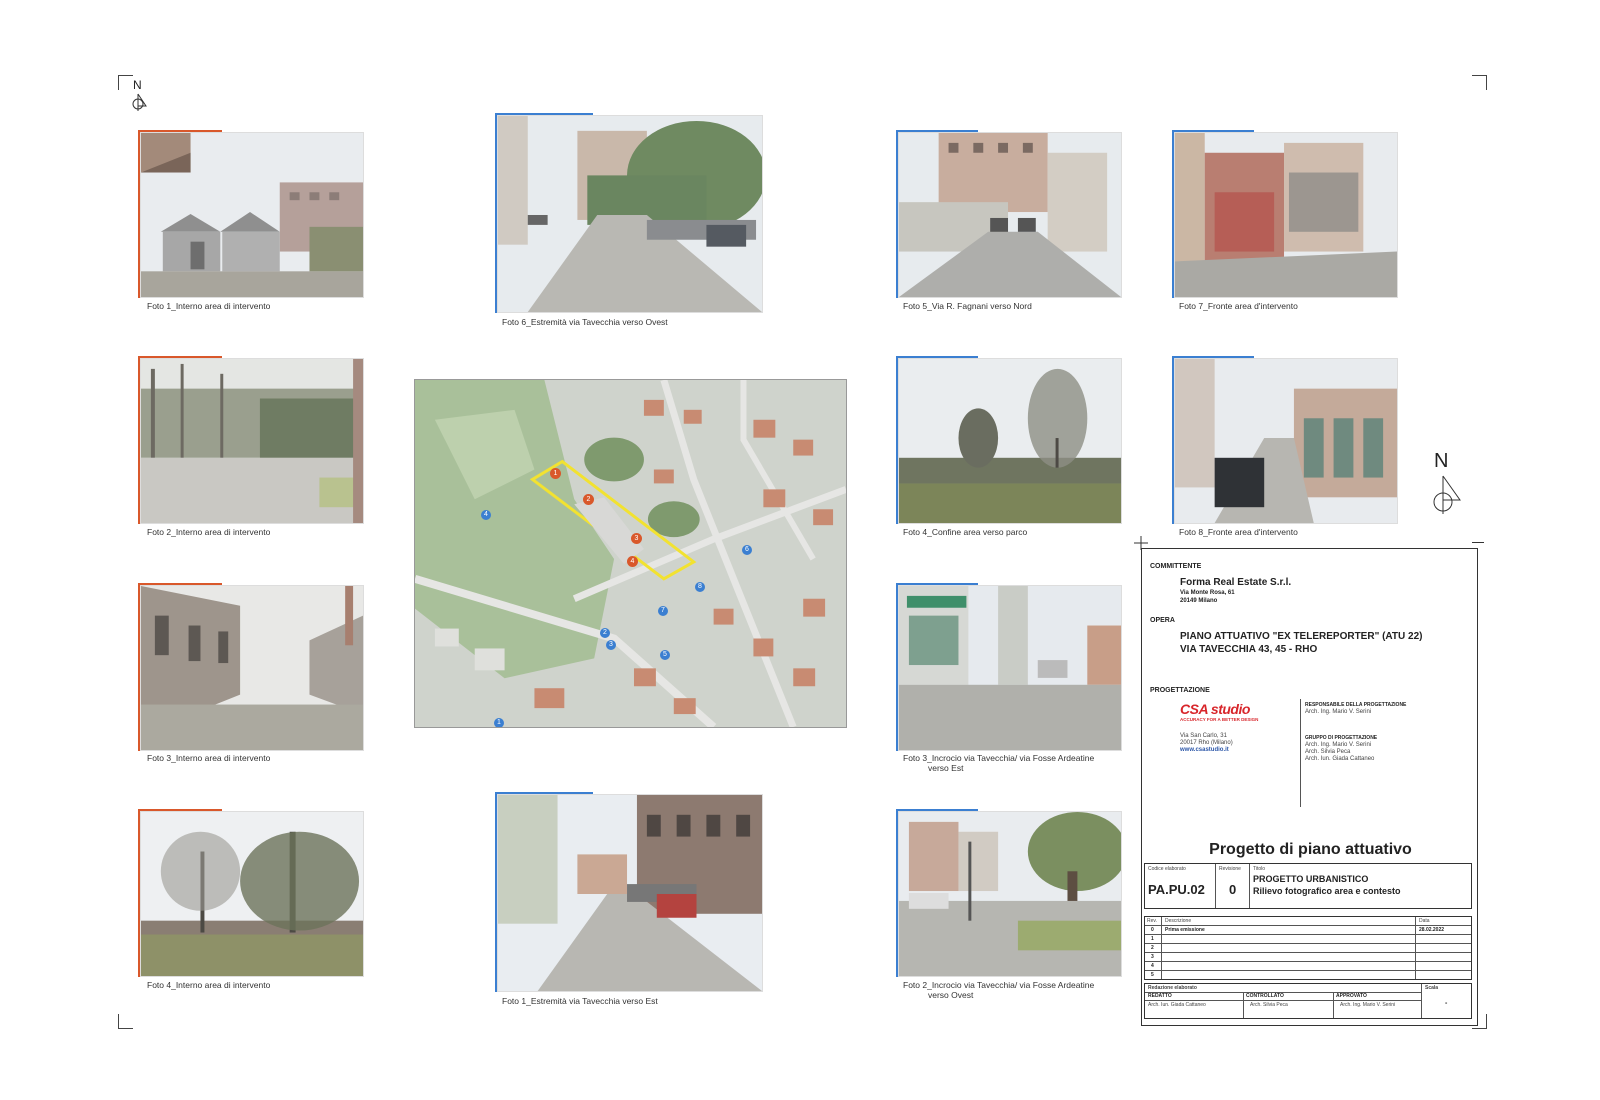 The image size is (1600, 1100). What do you see at coordinates (665, 655) in the screenshot?
I see `map-marker-blue-5: 5` at bounding box center [665, 655].